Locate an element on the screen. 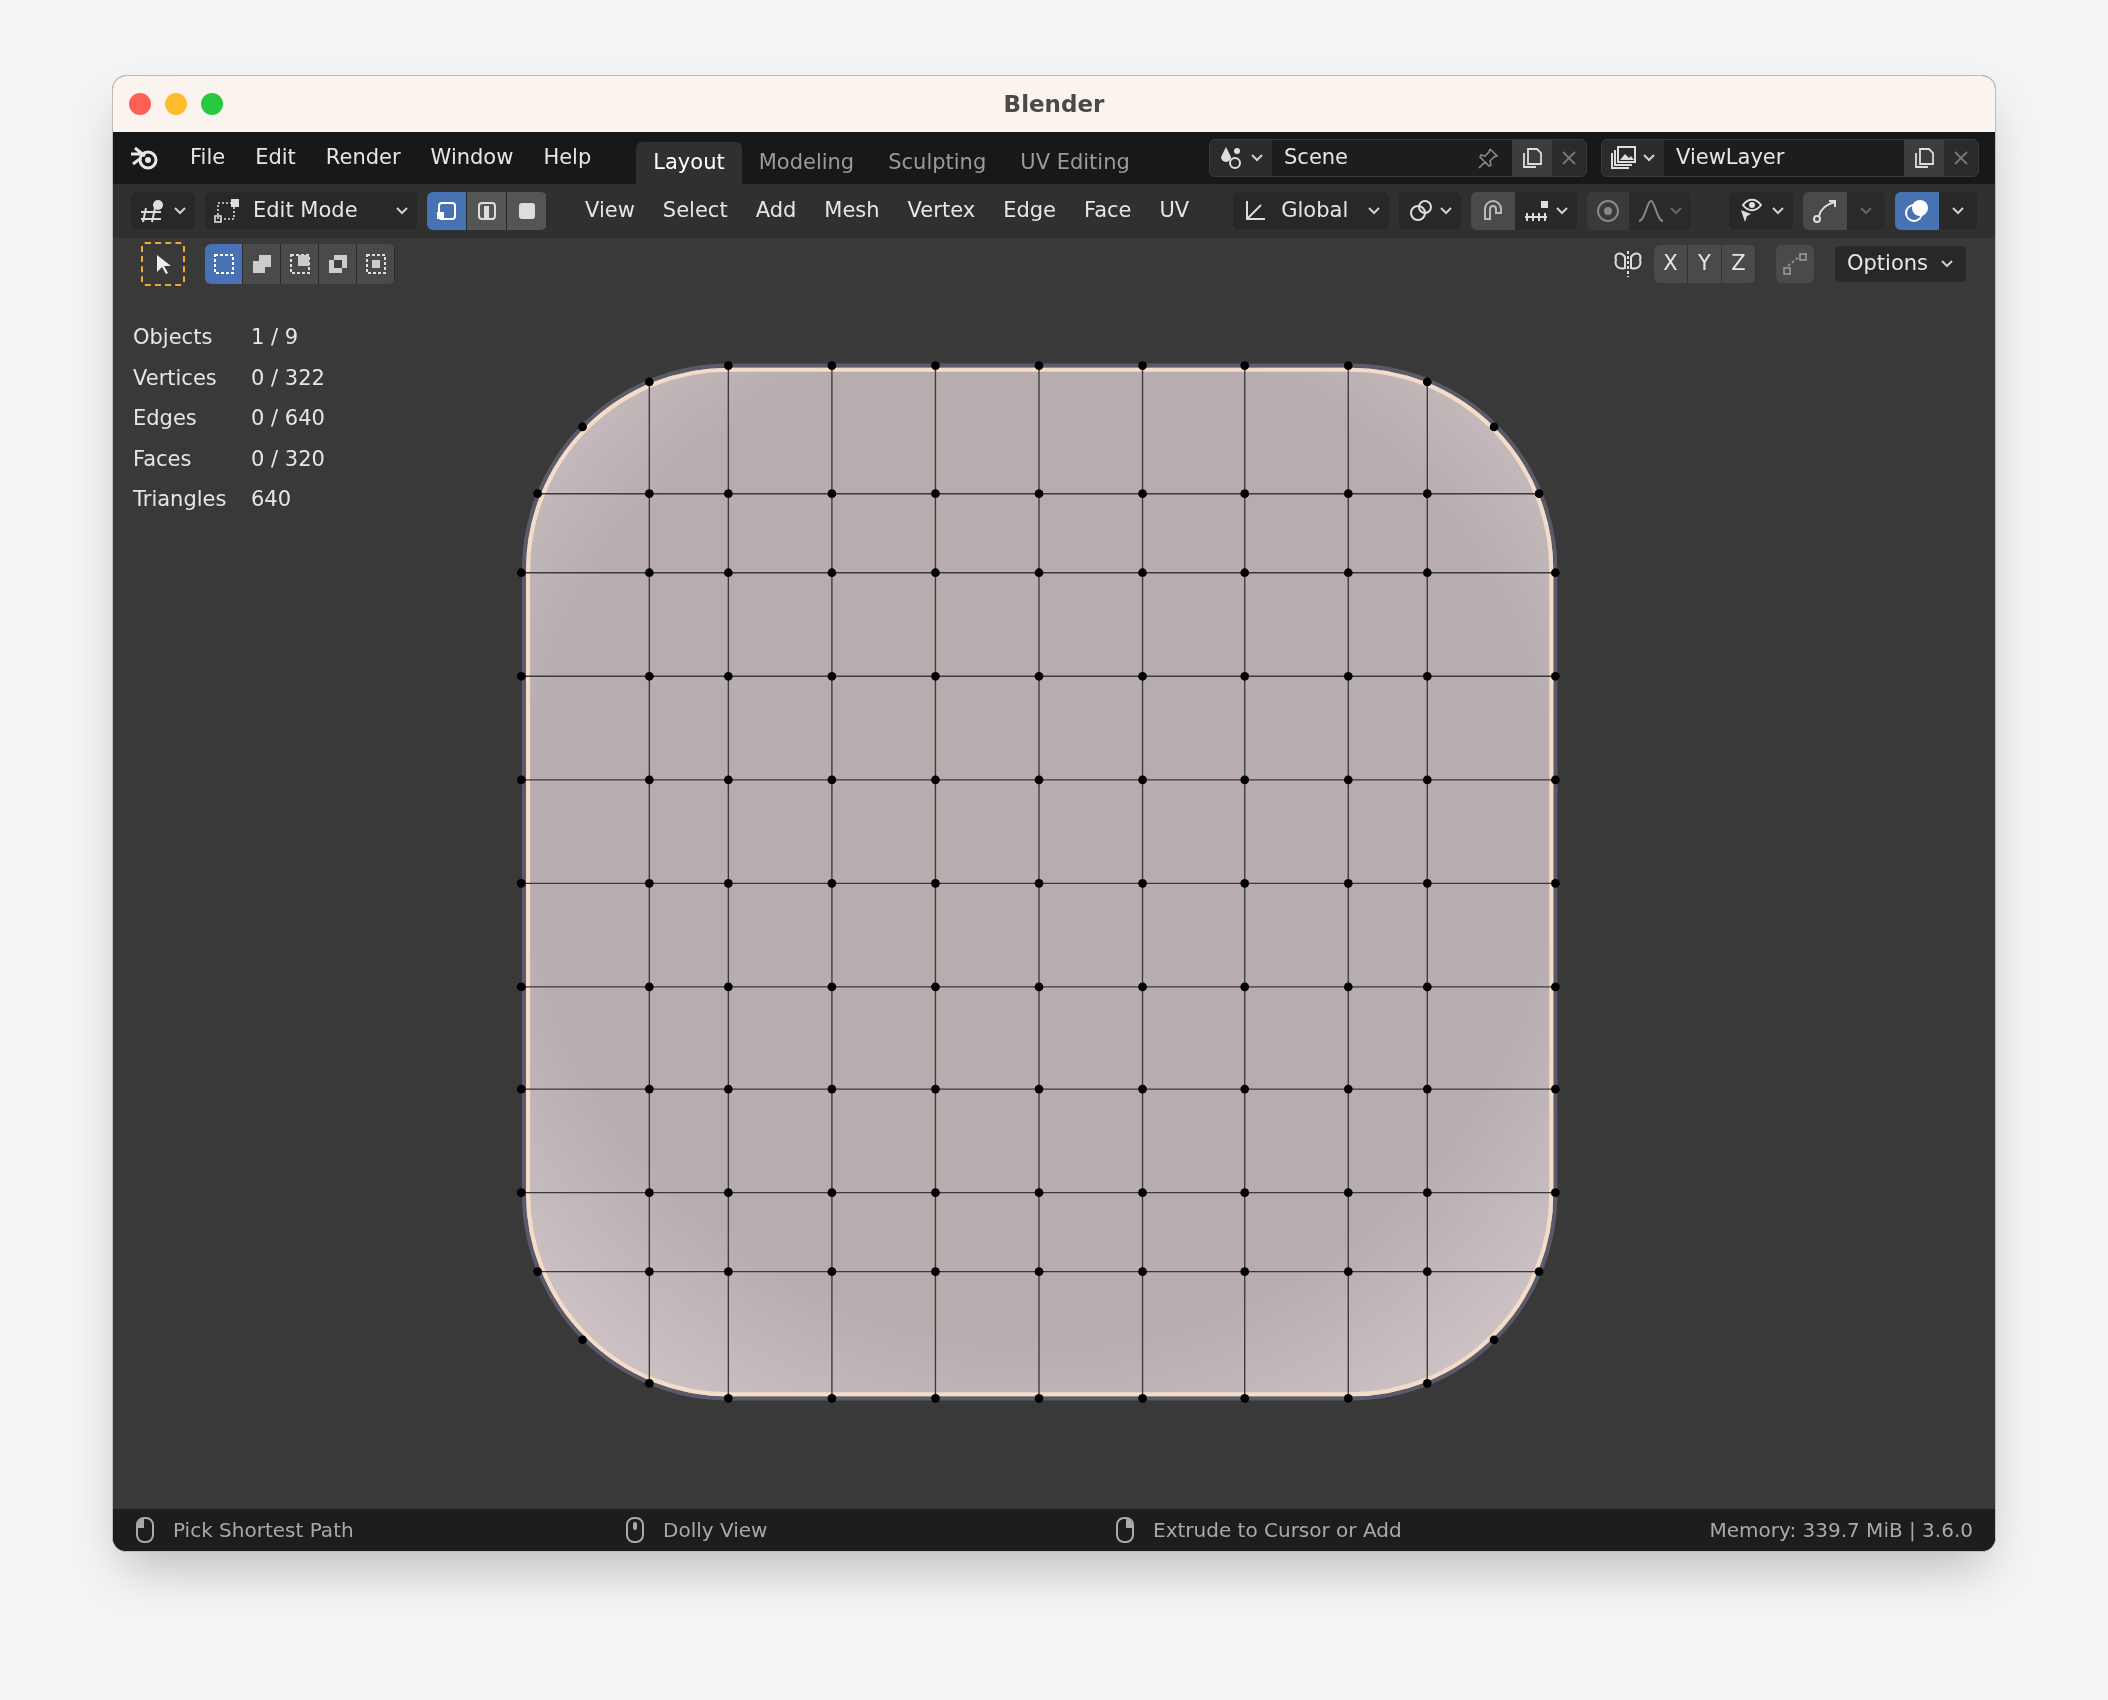  overlay-circles-icon is located at coordinates (1917, 211).